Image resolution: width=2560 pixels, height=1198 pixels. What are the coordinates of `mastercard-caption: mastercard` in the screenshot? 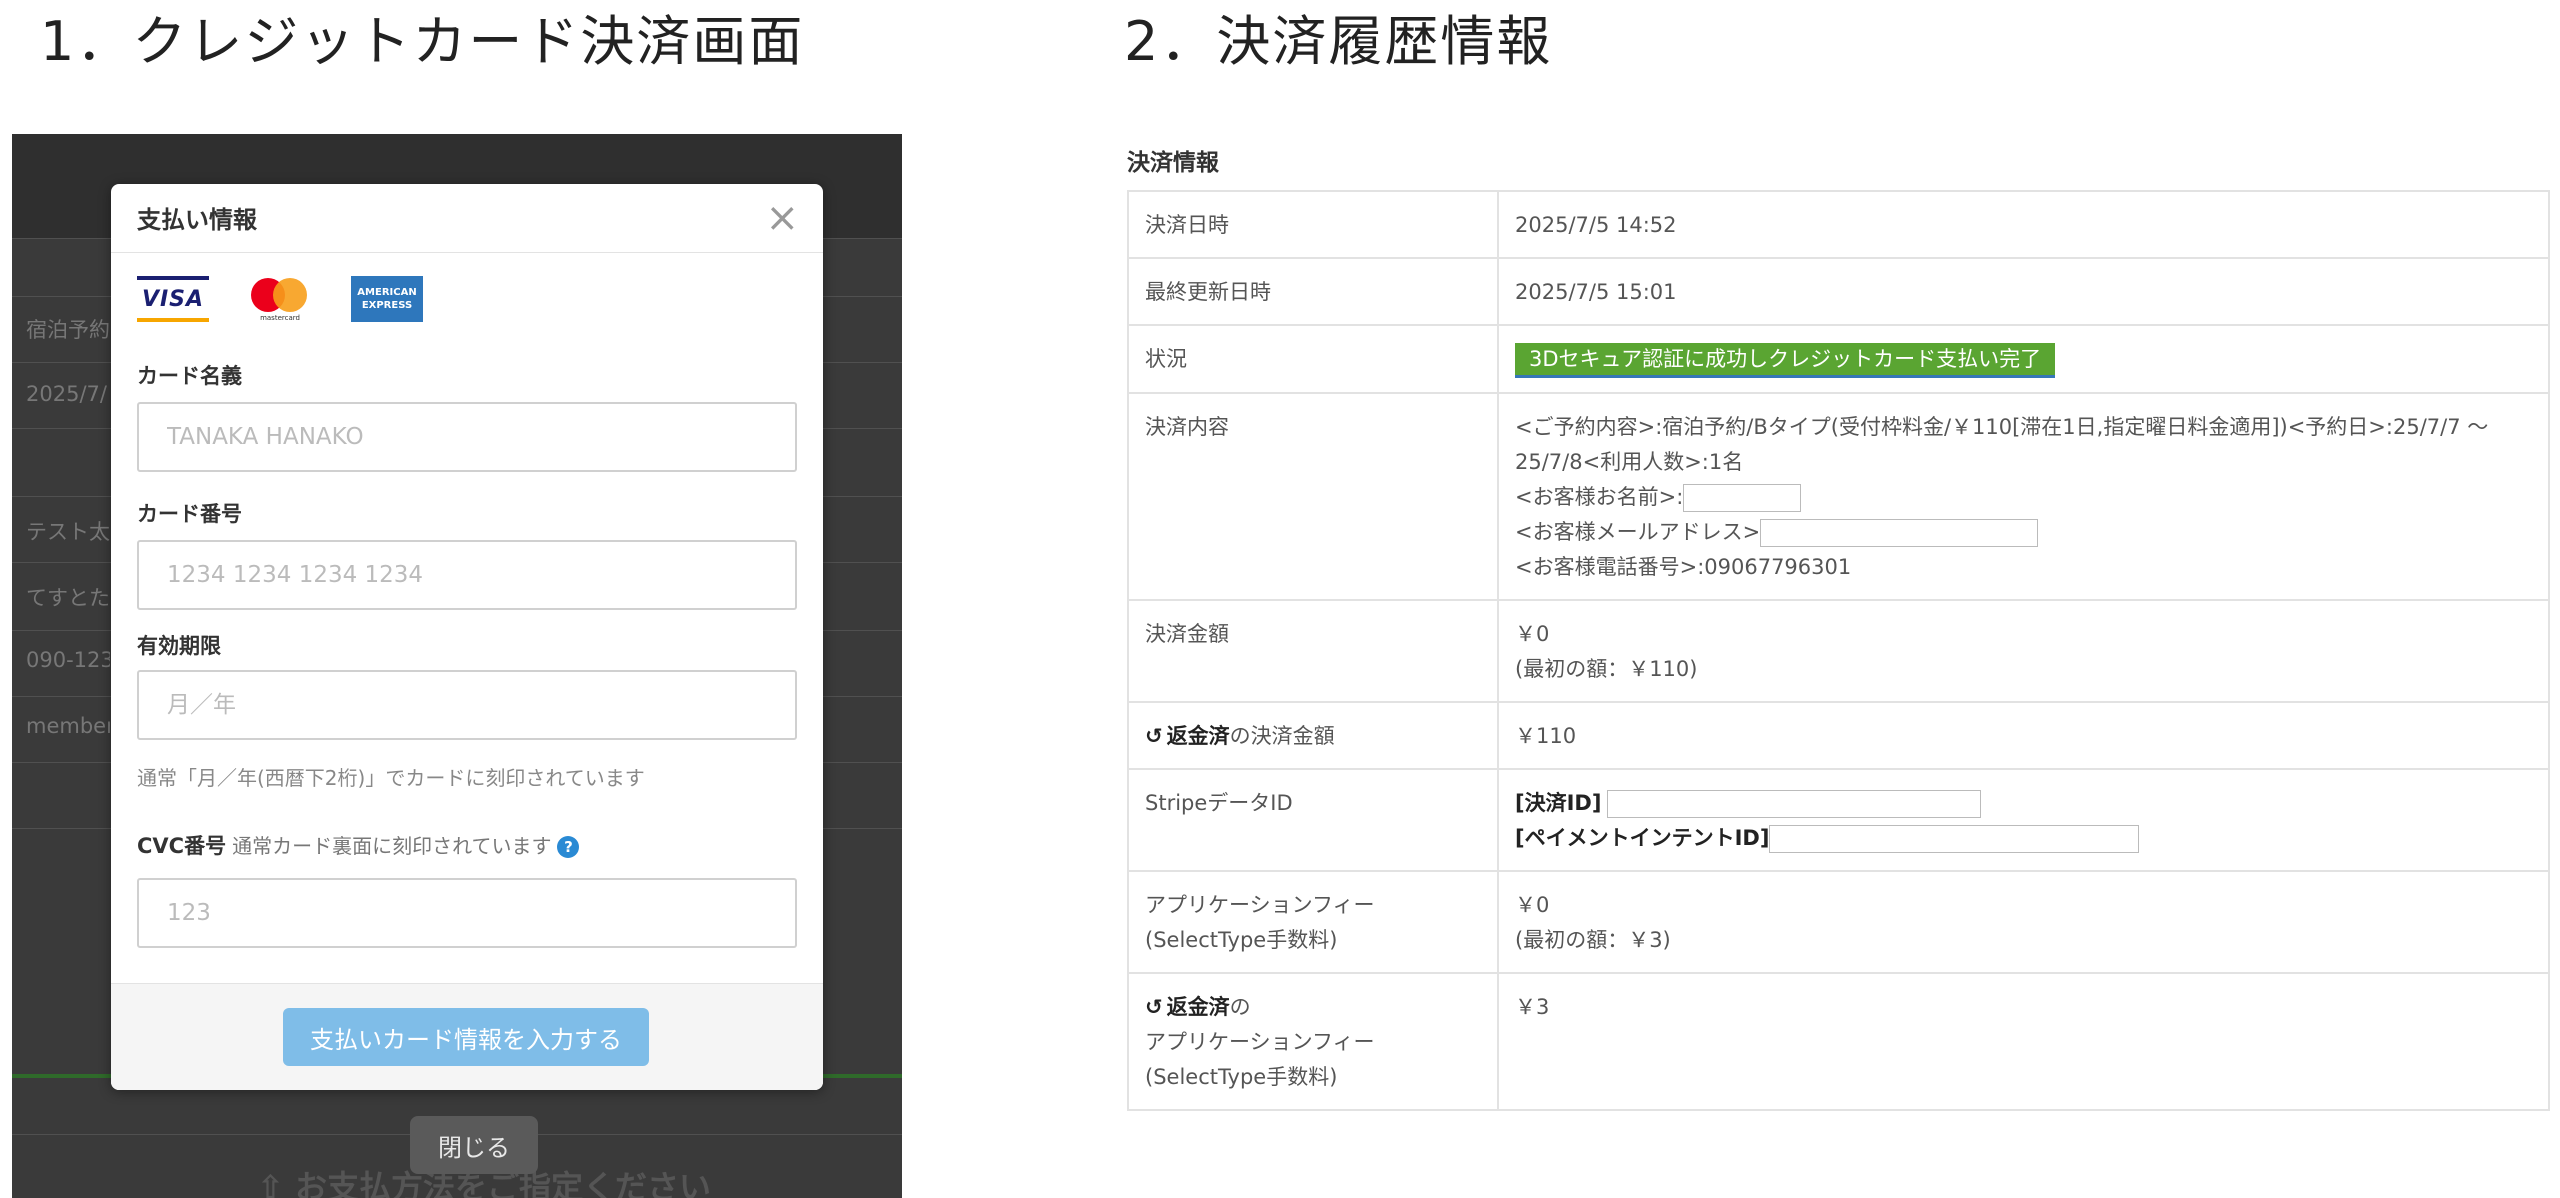 It's located at (280, 318).